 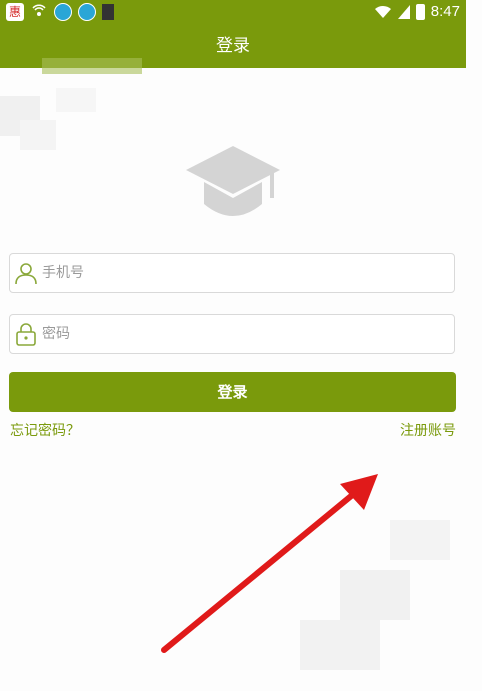 I want to click on forgot-password-link: 忘记密码？, so click(x=45, y=431).